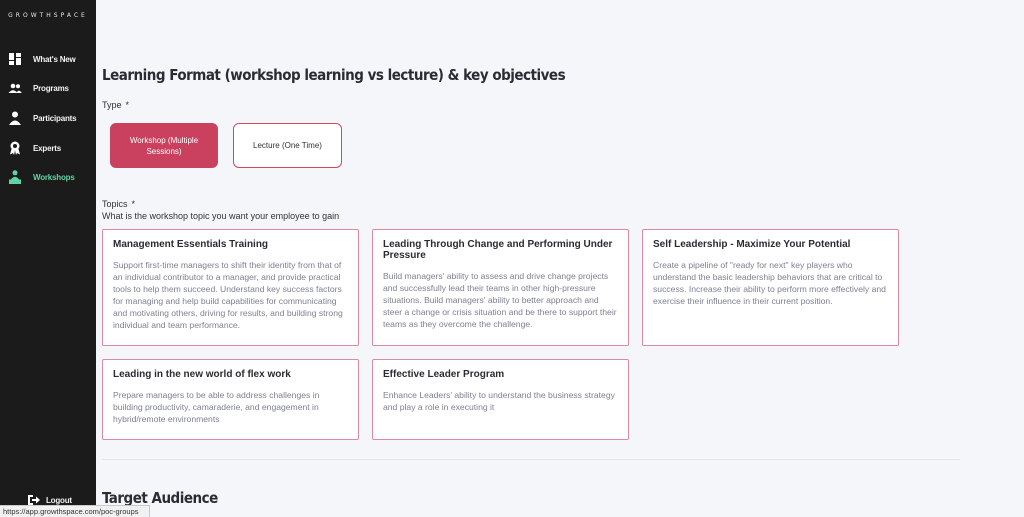 The width and height of the screenshot is (1024, 517). I want to click on topic-title: Management Essentials Training, so click(191, 244).